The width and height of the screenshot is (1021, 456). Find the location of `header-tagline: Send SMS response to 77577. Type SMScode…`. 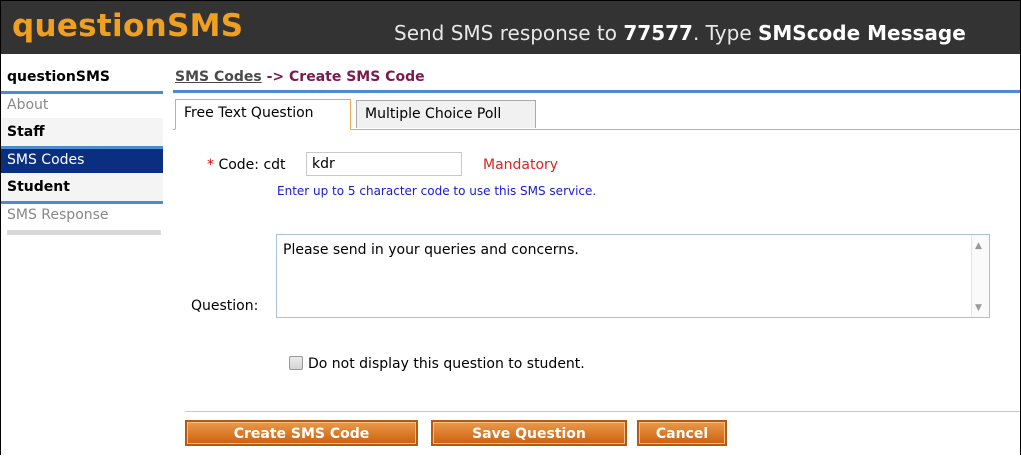

header-tagline: Send SMS response to 77577. Type SMScode… is located at coordinates (680, 33).